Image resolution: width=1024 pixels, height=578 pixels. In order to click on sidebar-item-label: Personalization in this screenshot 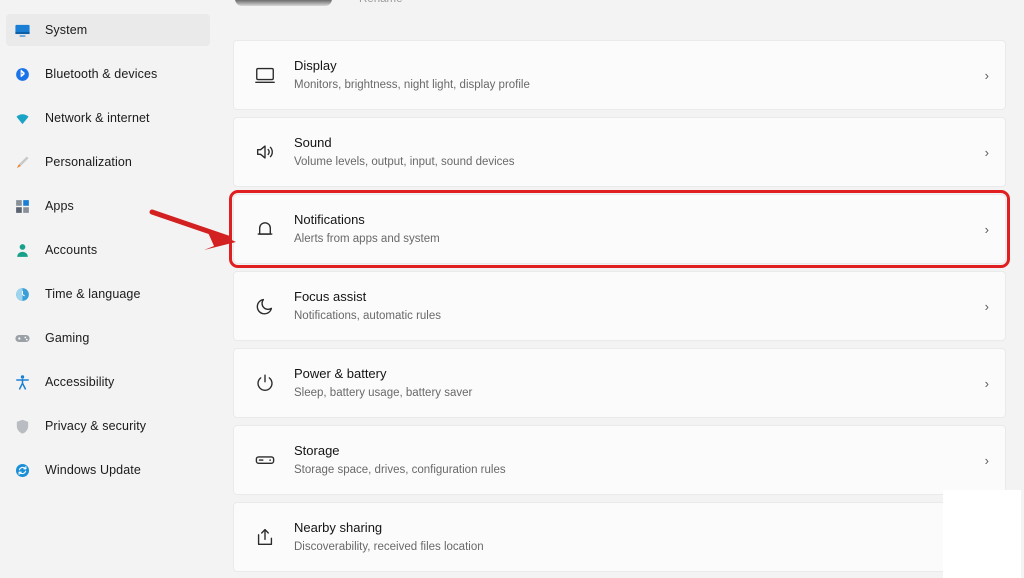, I will do `click(88, 162)`.